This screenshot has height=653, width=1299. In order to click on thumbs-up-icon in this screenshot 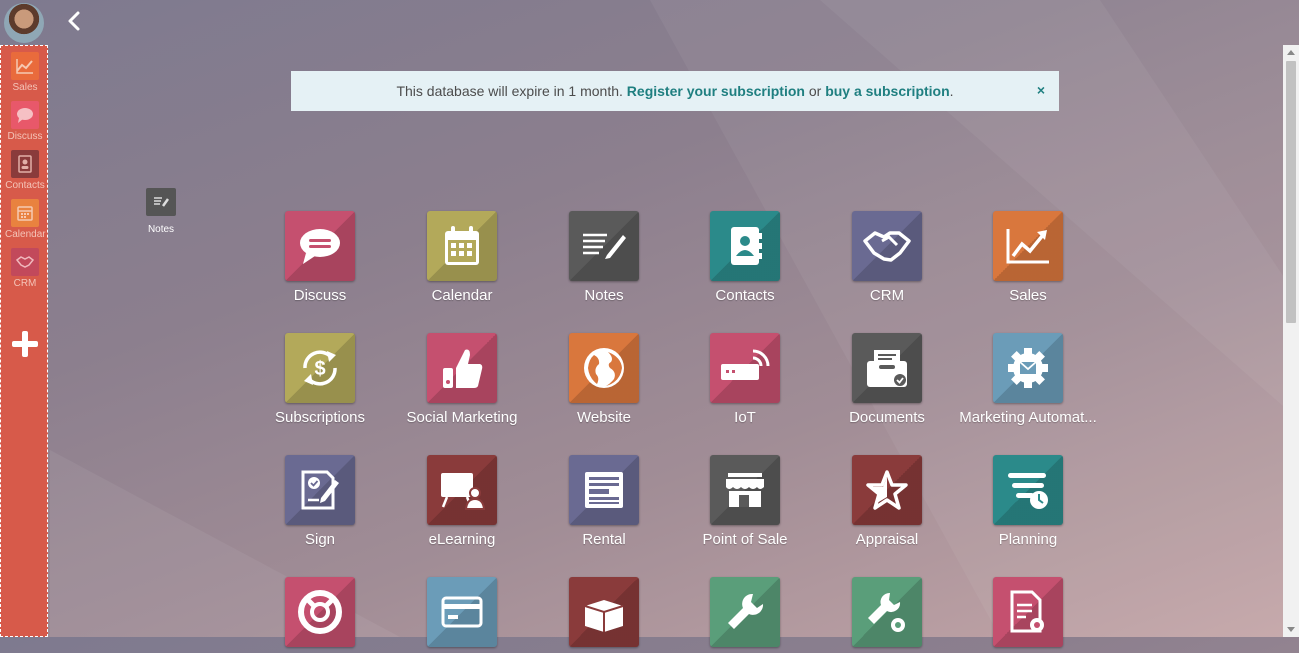, I will do `click(462, 368)`.